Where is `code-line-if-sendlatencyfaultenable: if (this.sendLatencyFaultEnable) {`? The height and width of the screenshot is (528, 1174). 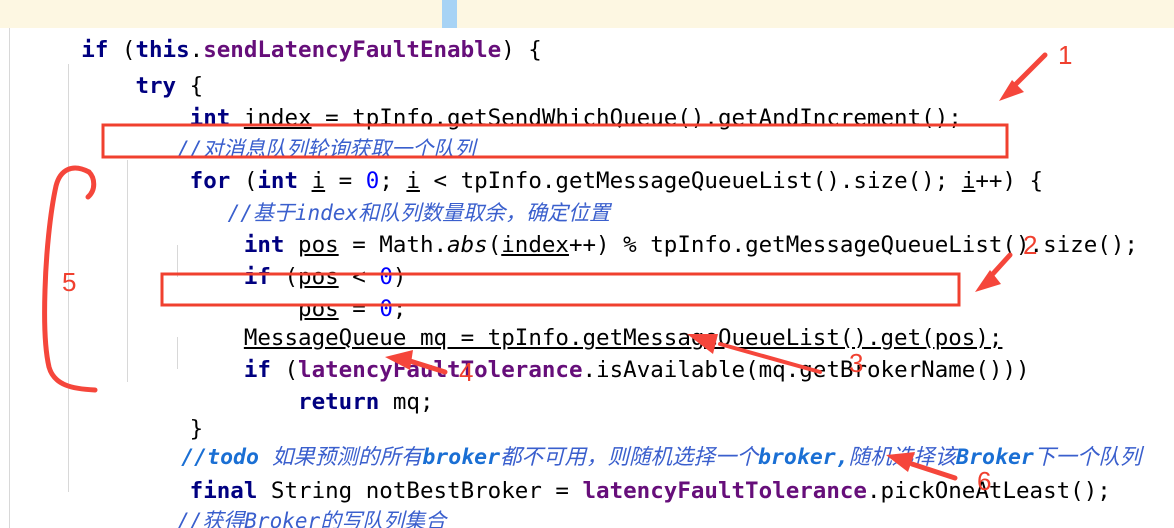
code-line-if-sendlatencyfaultenable: if (this.sendLatencyFaultEnable) { is located at coordinates (587, 31).